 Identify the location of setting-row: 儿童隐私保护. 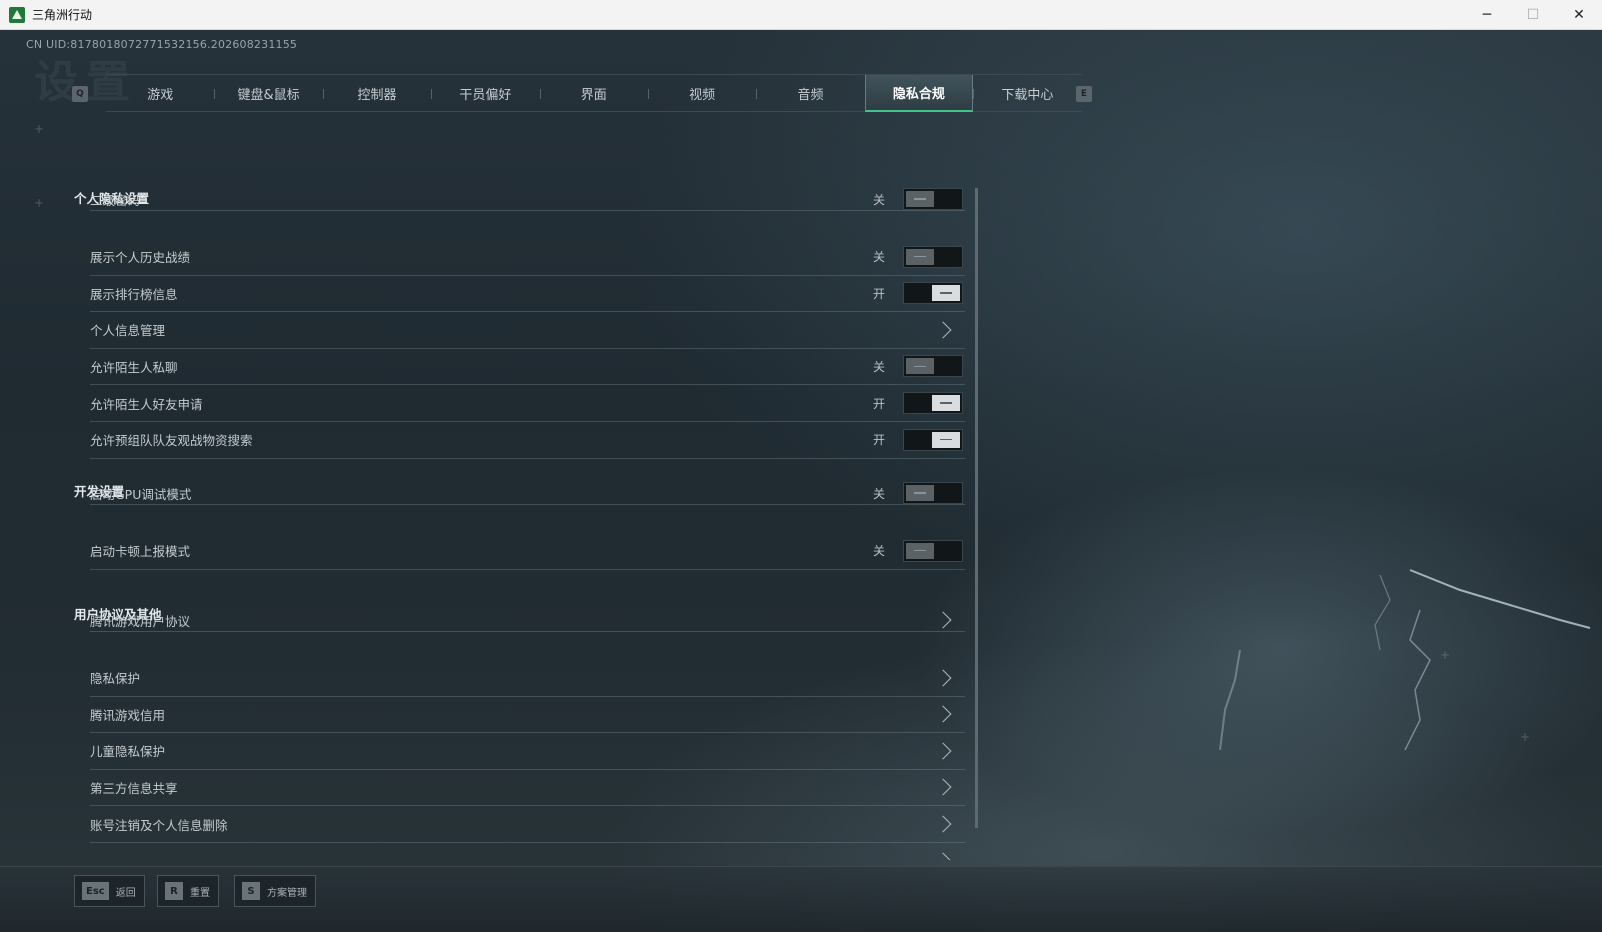
(527, 751).